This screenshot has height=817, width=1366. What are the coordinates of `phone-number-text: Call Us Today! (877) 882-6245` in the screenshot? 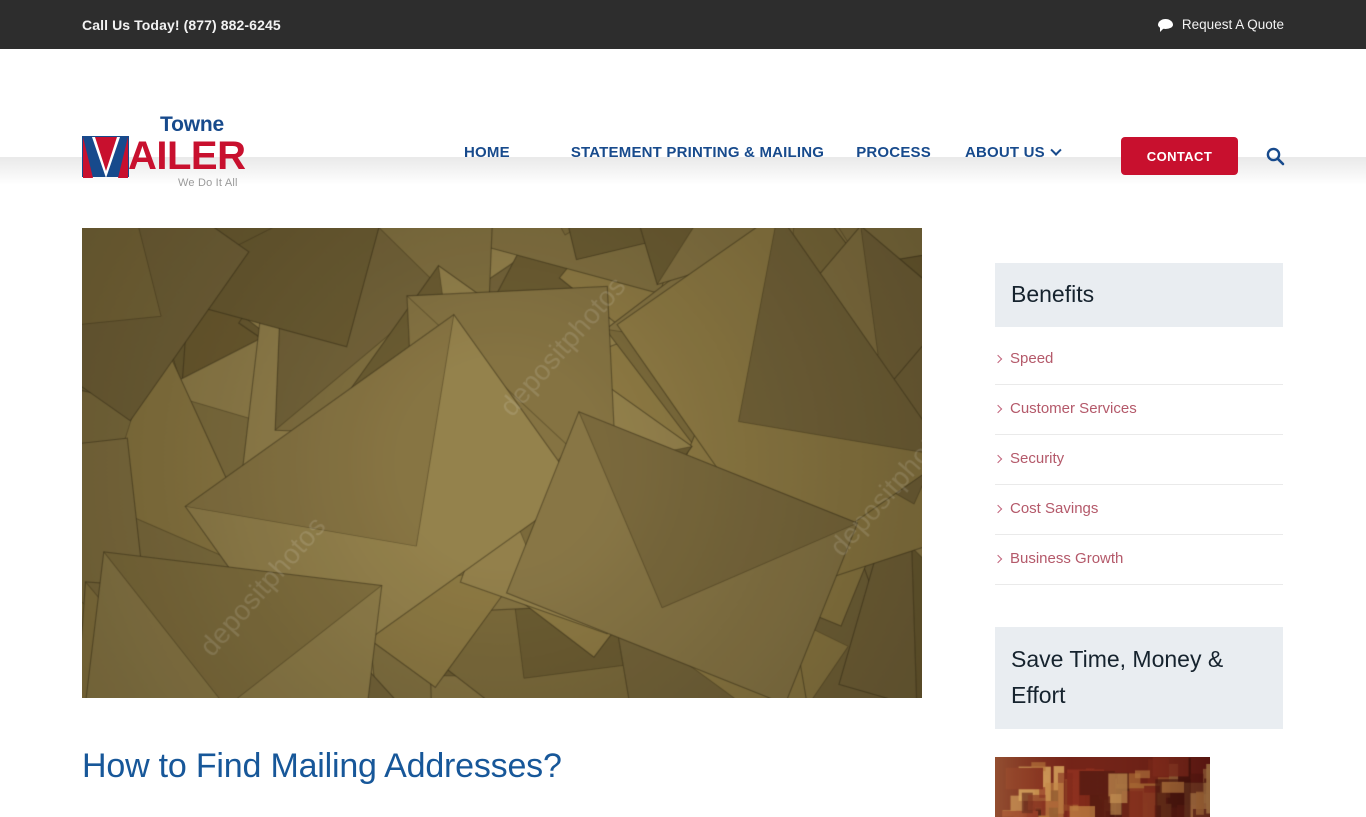 It's located at (181, 24).